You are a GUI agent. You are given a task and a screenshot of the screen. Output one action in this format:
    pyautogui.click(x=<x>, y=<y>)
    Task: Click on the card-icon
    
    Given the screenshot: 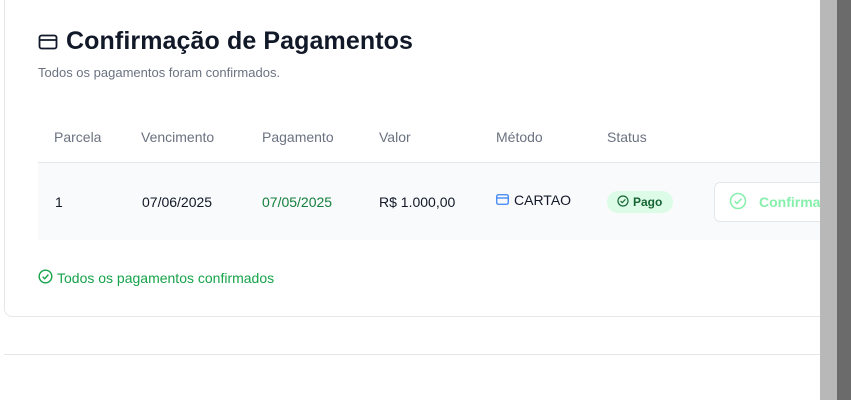 What is the action you would take?
    pyautogui.click(x=48, y=42)
    